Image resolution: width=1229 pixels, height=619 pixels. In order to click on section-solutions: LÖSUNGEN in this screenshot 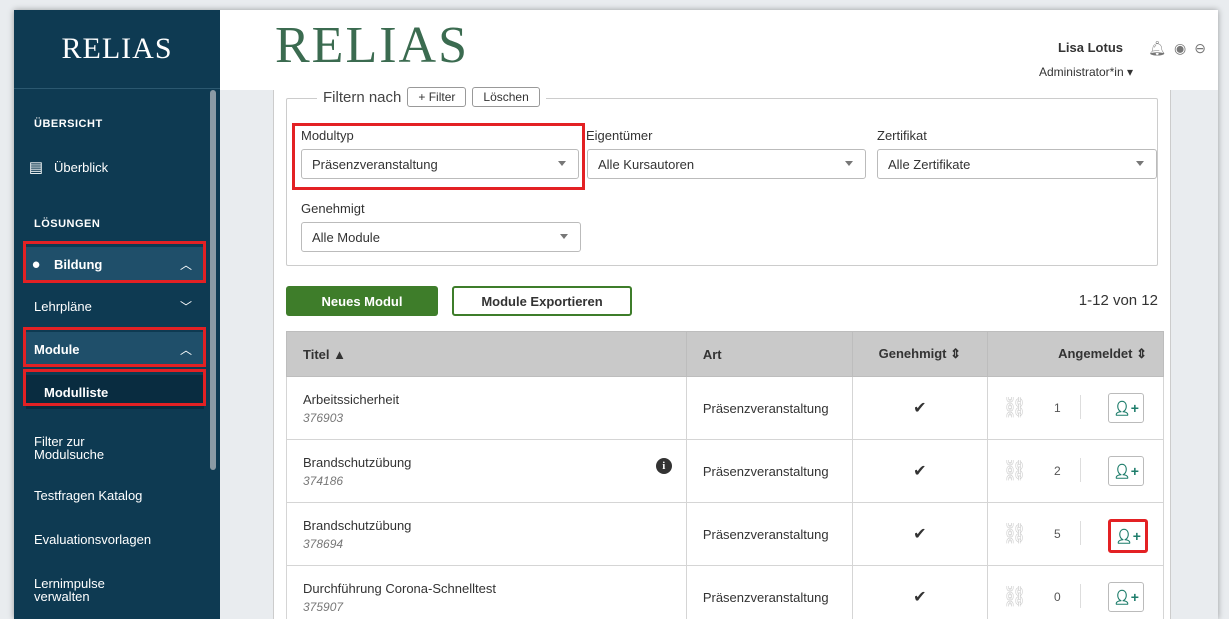, I will do `click(67, 224)`.